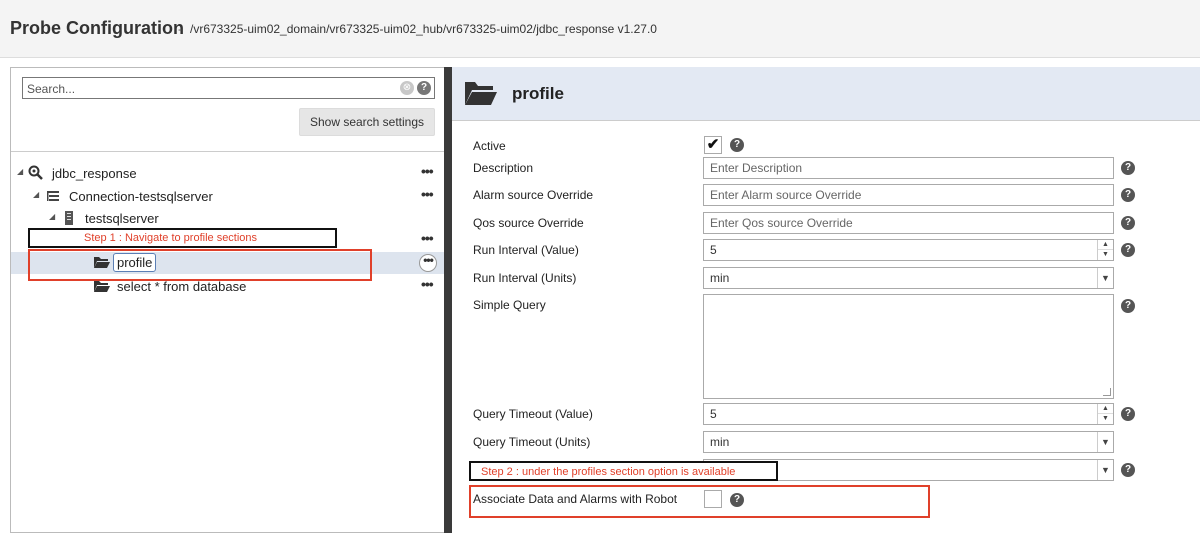 The image size is (1200, 533). I want to click on tree-item-connection: ◢ Connection-testsqlserver •••, so click(228, 197).